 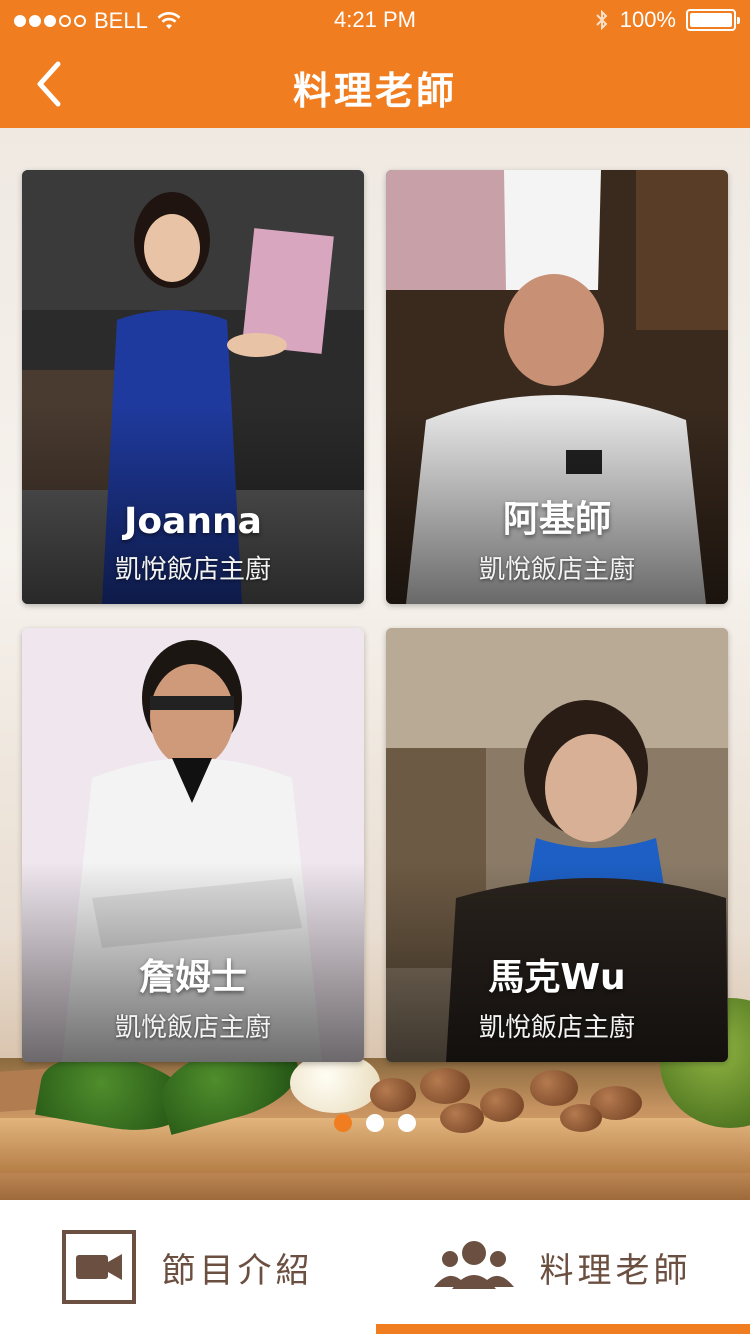 I want to click on battery-percent: 100%, so click(x=647, y=19).